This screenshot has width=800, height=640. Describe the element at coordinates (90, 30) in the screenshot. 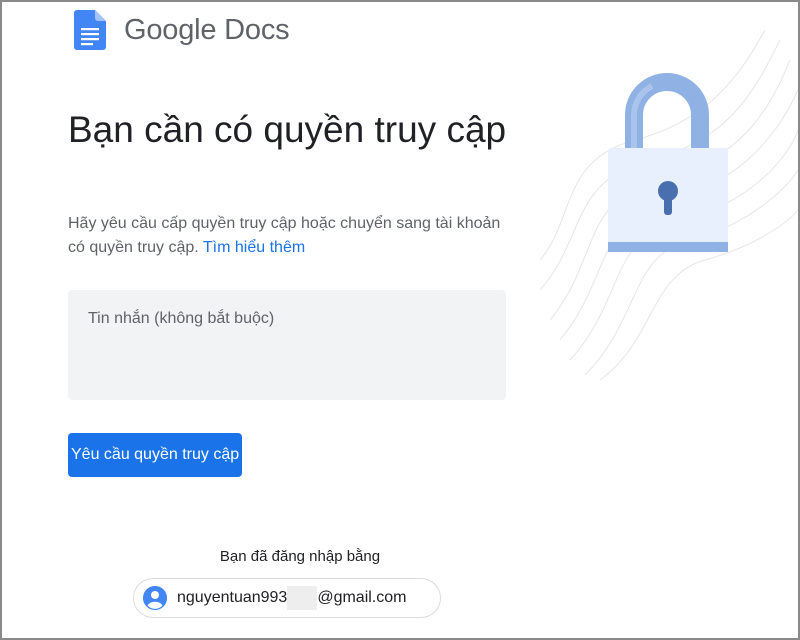

I see `google-docs-icon` at that location.